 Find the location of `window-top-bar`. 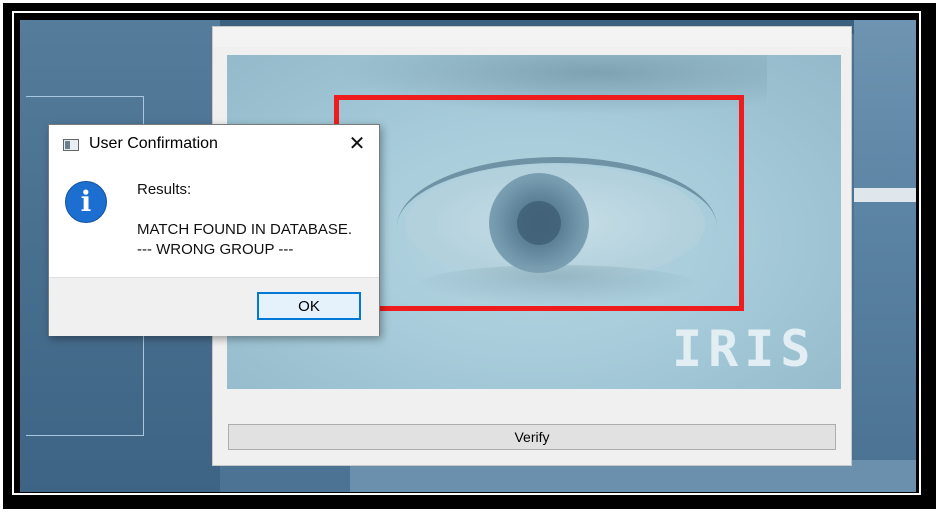

window-top-bar is located at coordinates (532, 37).